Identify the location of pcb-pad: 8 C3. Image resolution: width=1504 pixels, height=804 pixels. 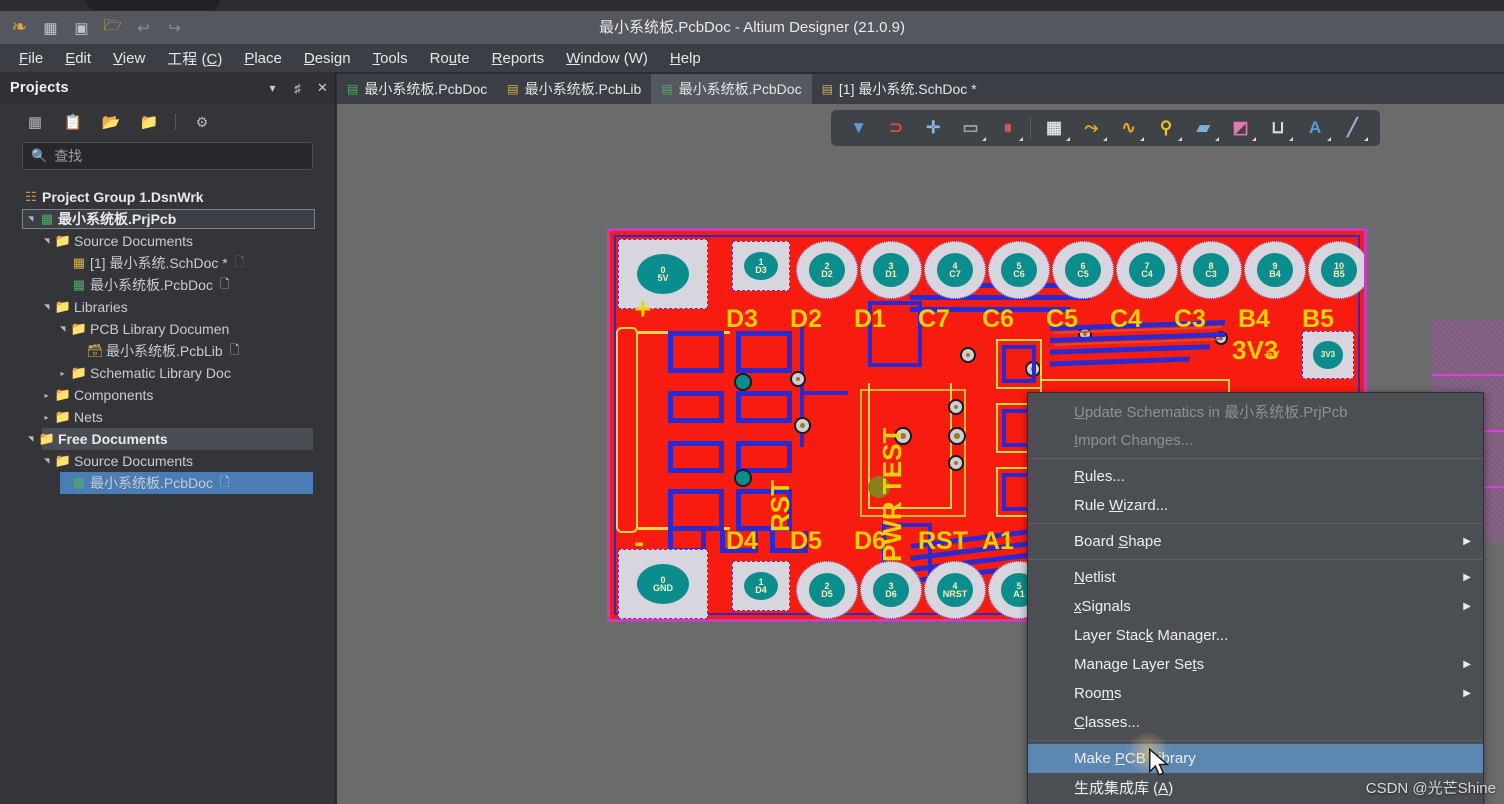
(1211, 270).